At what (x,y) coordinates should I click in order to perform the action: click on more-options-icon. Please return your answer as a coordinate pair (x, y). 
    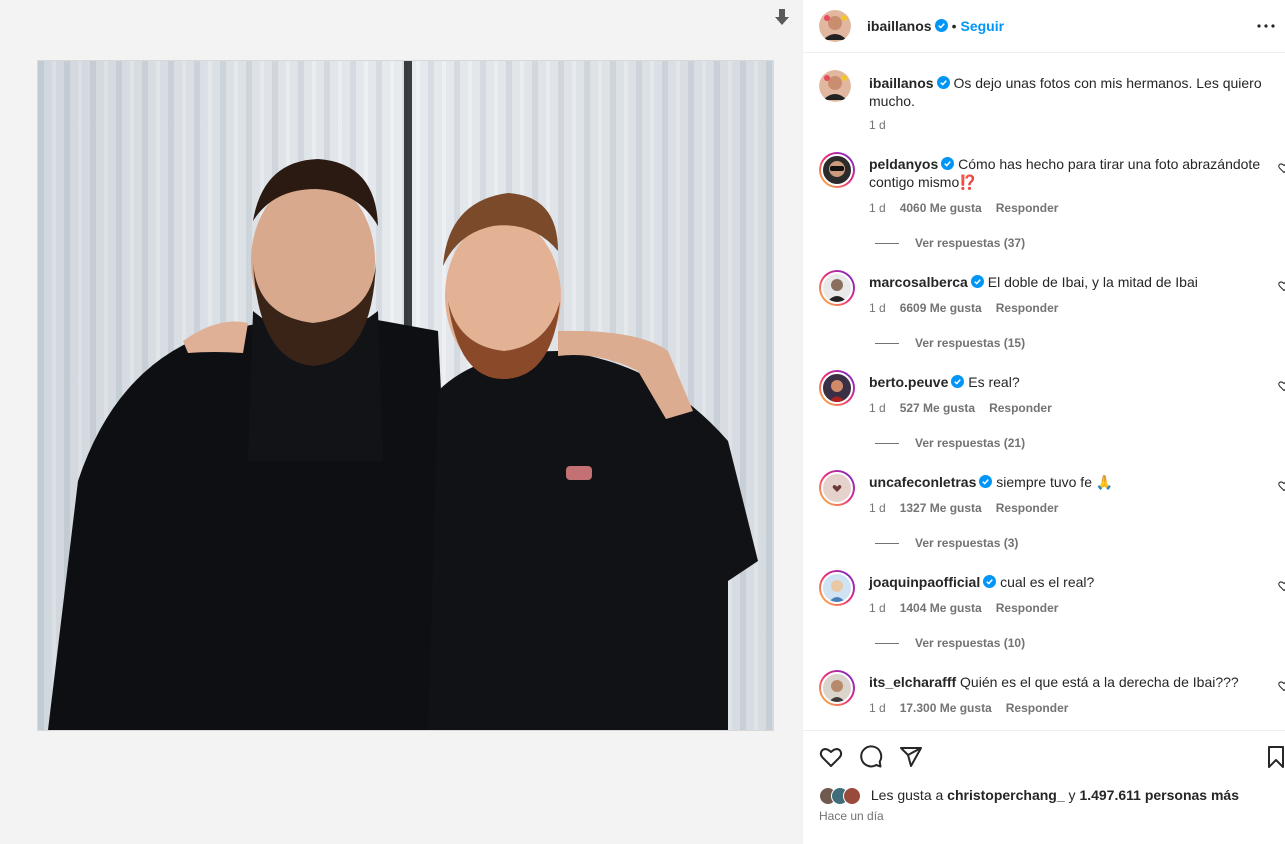
    Looking at the image, I should click on (1266, 26).